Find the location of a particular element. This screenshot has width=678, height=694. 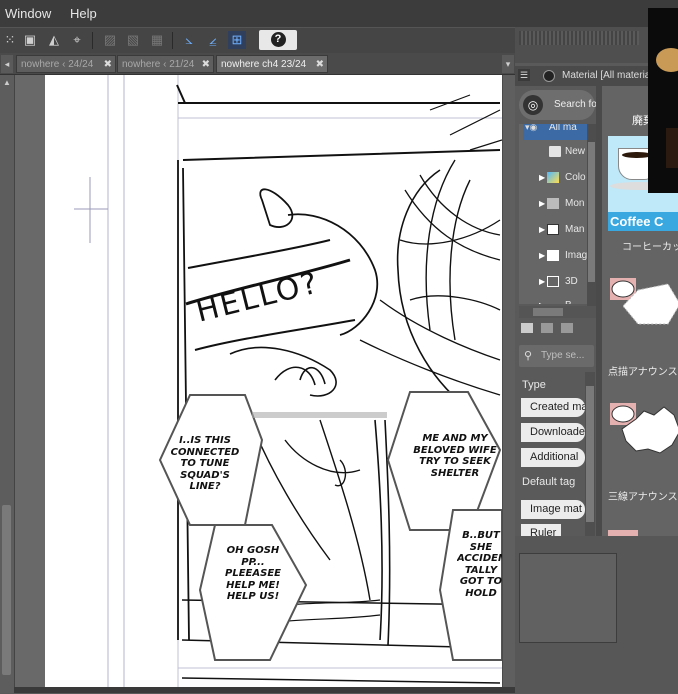

speech-bubble-text: B..BUT SHE ACCIDEN-TALLY GOT TO HOLD is located at coordinates (479, 564).